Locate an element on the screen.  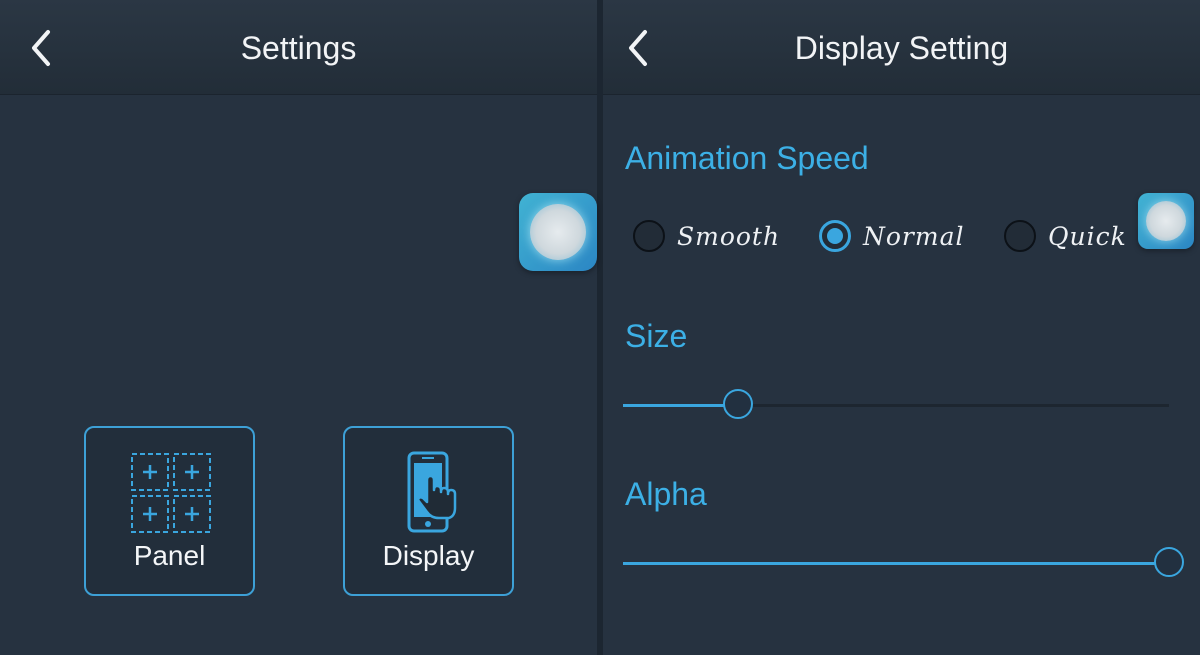
alpha-slider is located at coordinates (903, 563).